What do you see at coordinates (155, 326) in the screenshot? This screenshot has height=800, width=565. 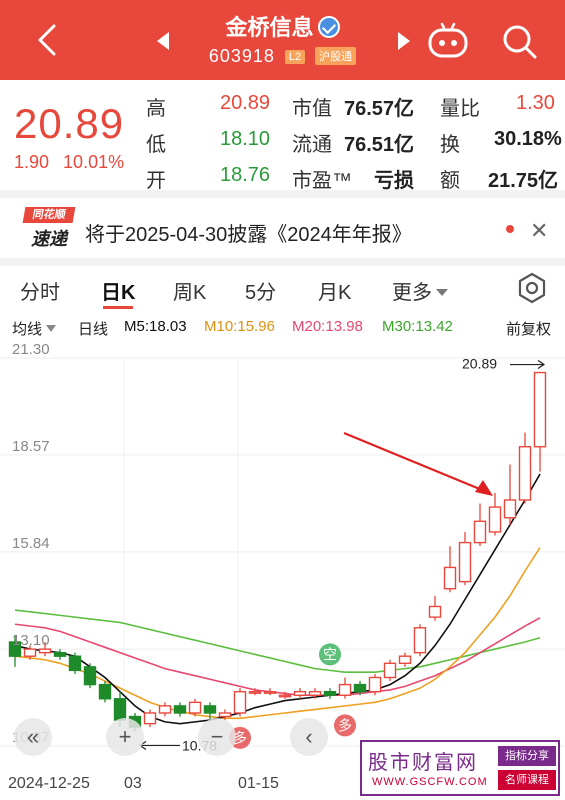 I see `ma5-label: M5:18.03` at bounding box center [155, 326].